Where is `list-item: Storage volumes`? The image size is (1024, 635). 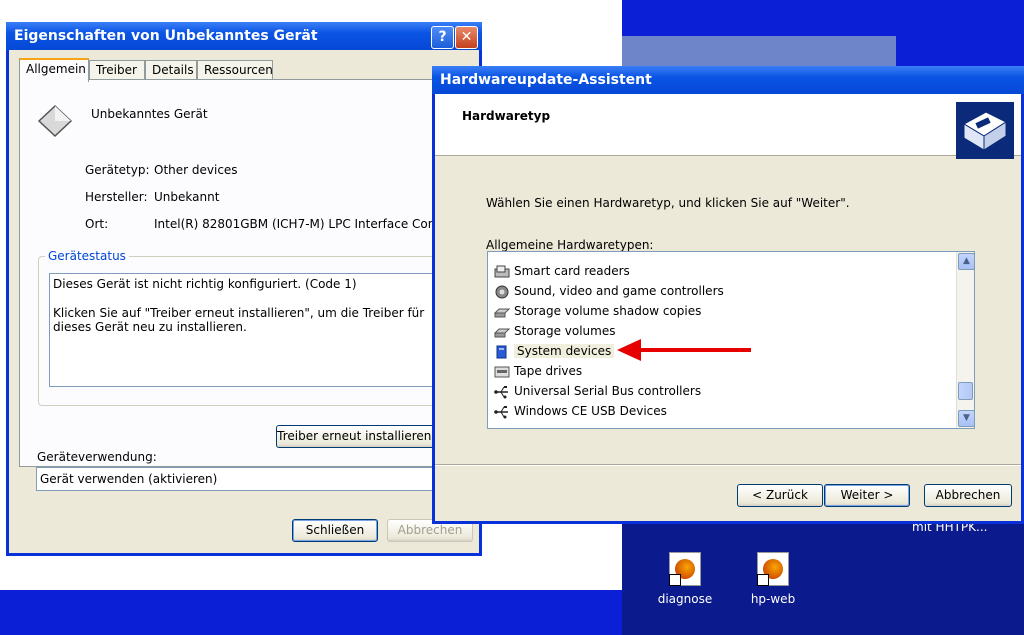
list-item: Storage volumes is located at coordinates (554, 331).